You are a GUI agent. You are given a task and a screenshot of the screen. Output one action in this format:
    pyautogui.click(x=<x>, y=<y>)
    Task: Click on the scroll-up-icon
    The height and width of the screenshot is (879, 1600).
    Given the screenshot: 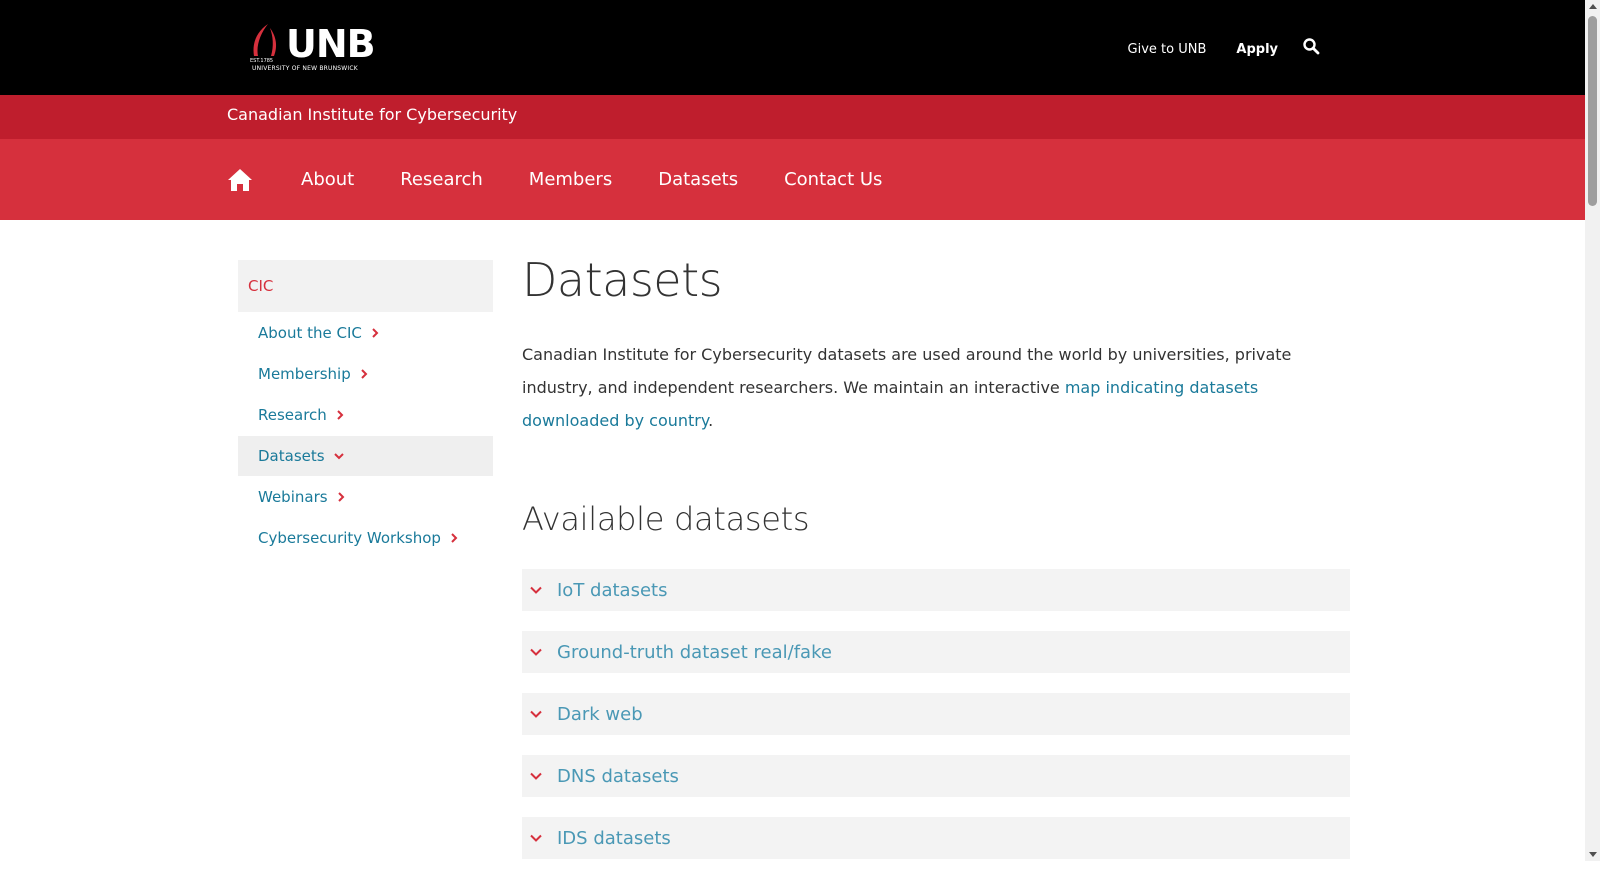 What is the action you would take?
    pyautogui.click(x=1593, y=6)
    